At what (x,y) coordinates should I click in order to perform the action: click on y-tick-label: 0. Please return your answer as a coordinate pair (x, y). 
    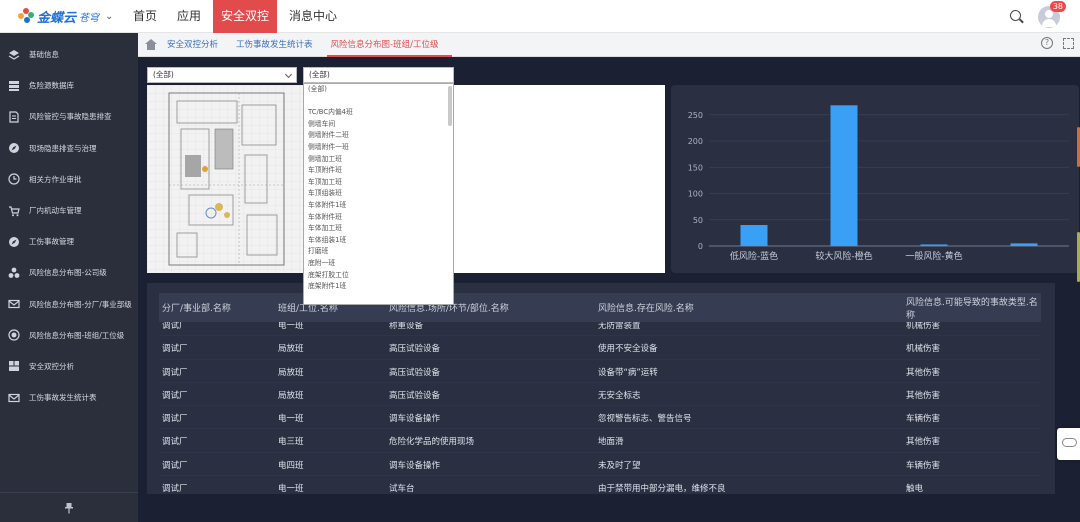
    Looking at the image, I should click on (700, 246).